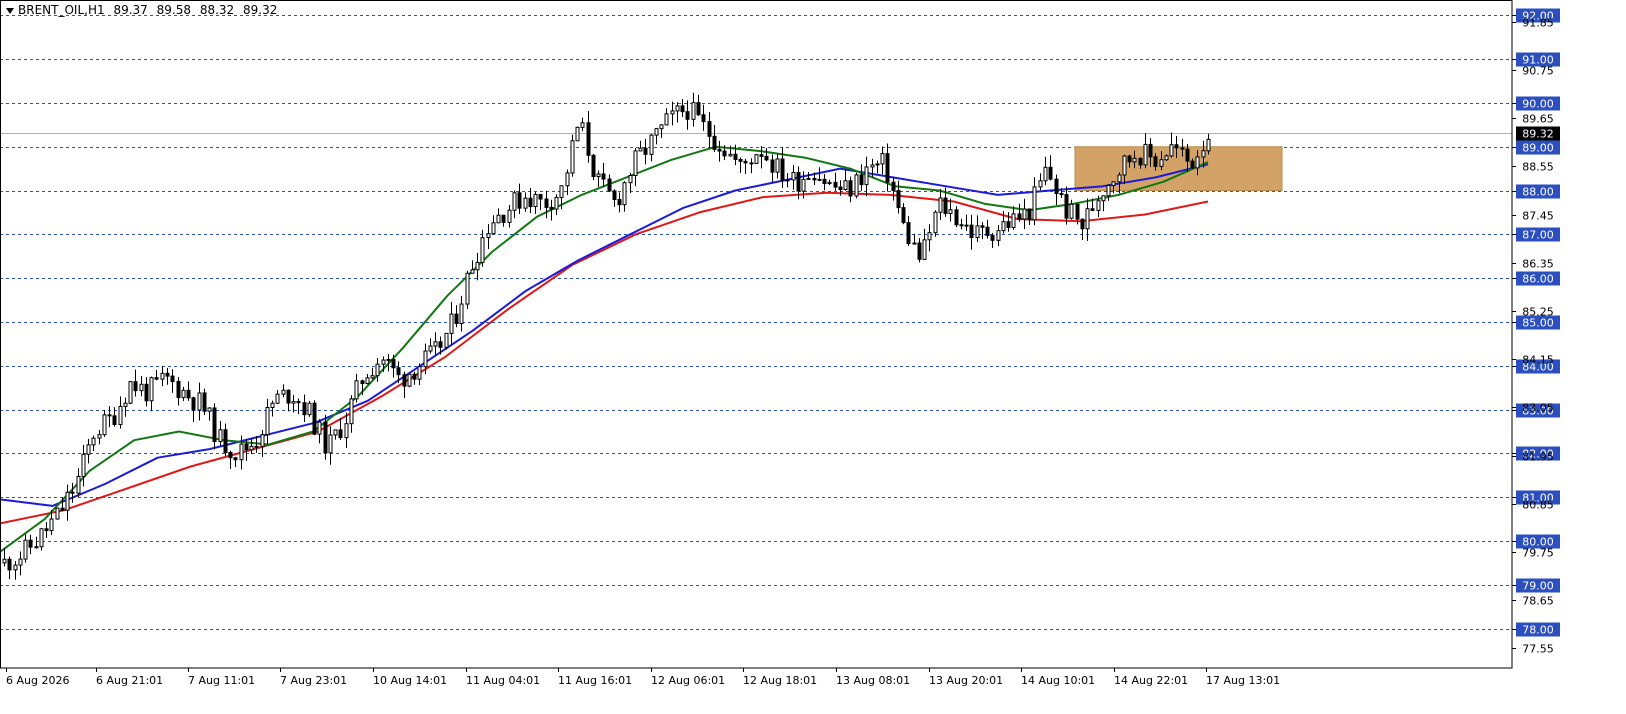 The height and width of the screenshot is (714, 1626). I want to click on time-label: 11 Aug 16:01, so click(595, 680).